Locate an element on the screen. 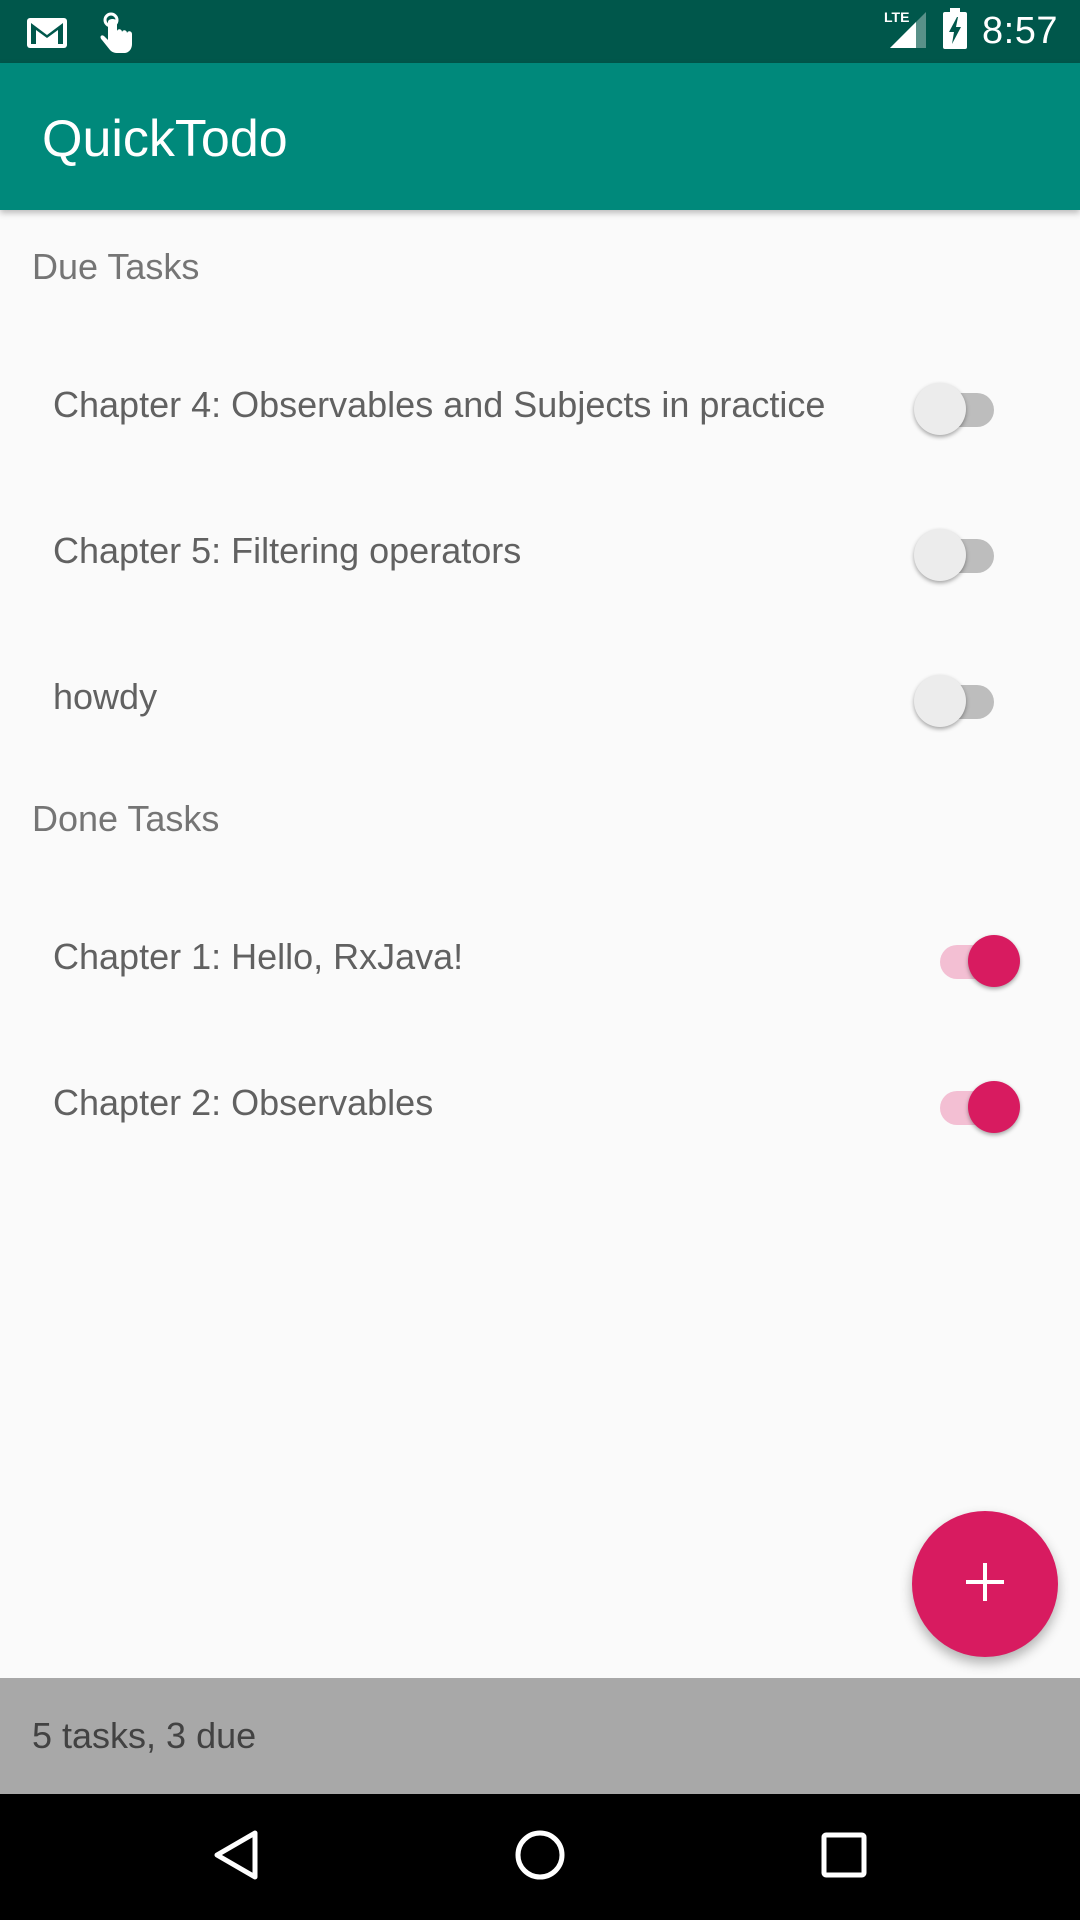 This screenshot has height=1920, width=1080. battery-charging-icon is located at coordinates (955, 31).